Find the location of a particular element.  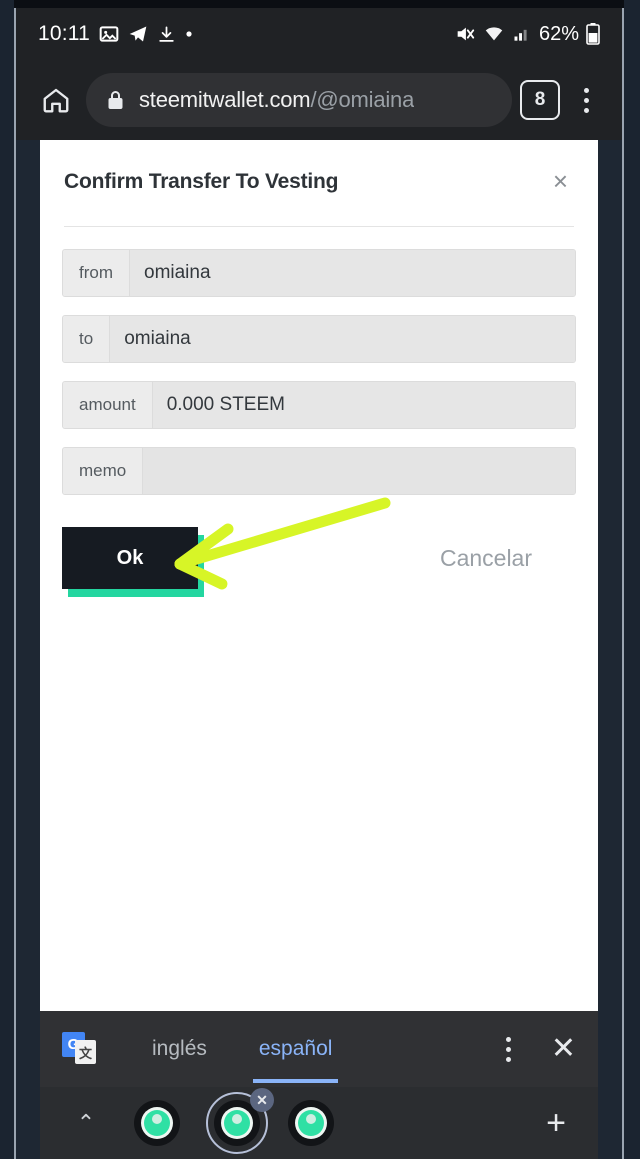

field-label-to: to is located at coordinates (87, 339).